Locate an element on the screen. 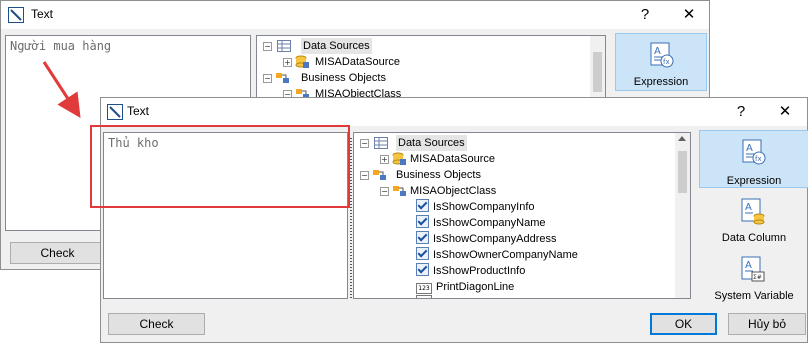  svg-text: Σ# is located at coordinates (757, 277).